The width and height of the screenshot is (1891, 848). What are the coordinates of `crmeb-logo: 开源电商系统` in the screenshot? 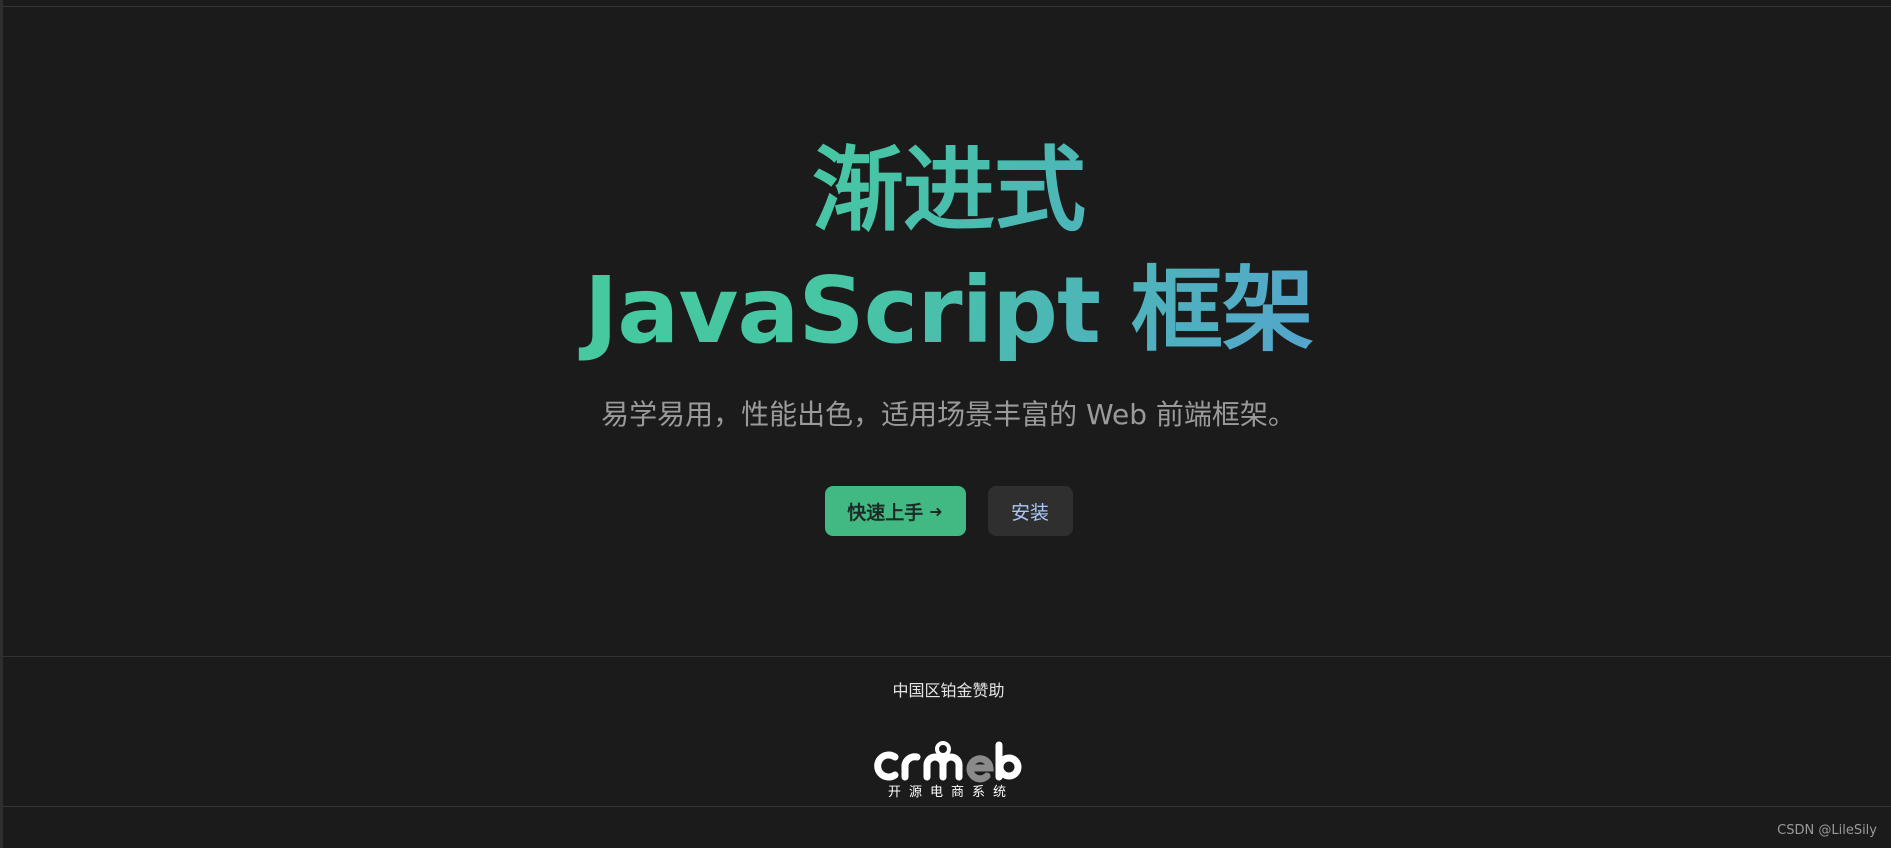 It's located at (951, 759).